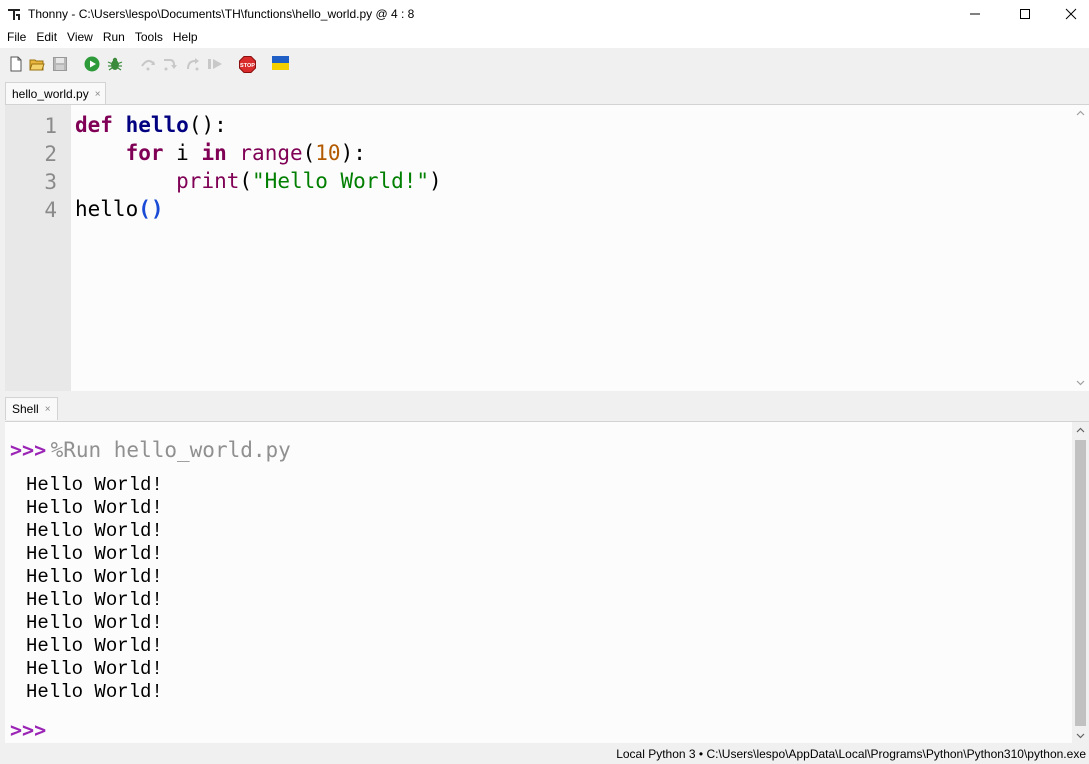  Describe the element at coordinates (328, 153) in the screenshot. I see `number-literal: 10` at that location.